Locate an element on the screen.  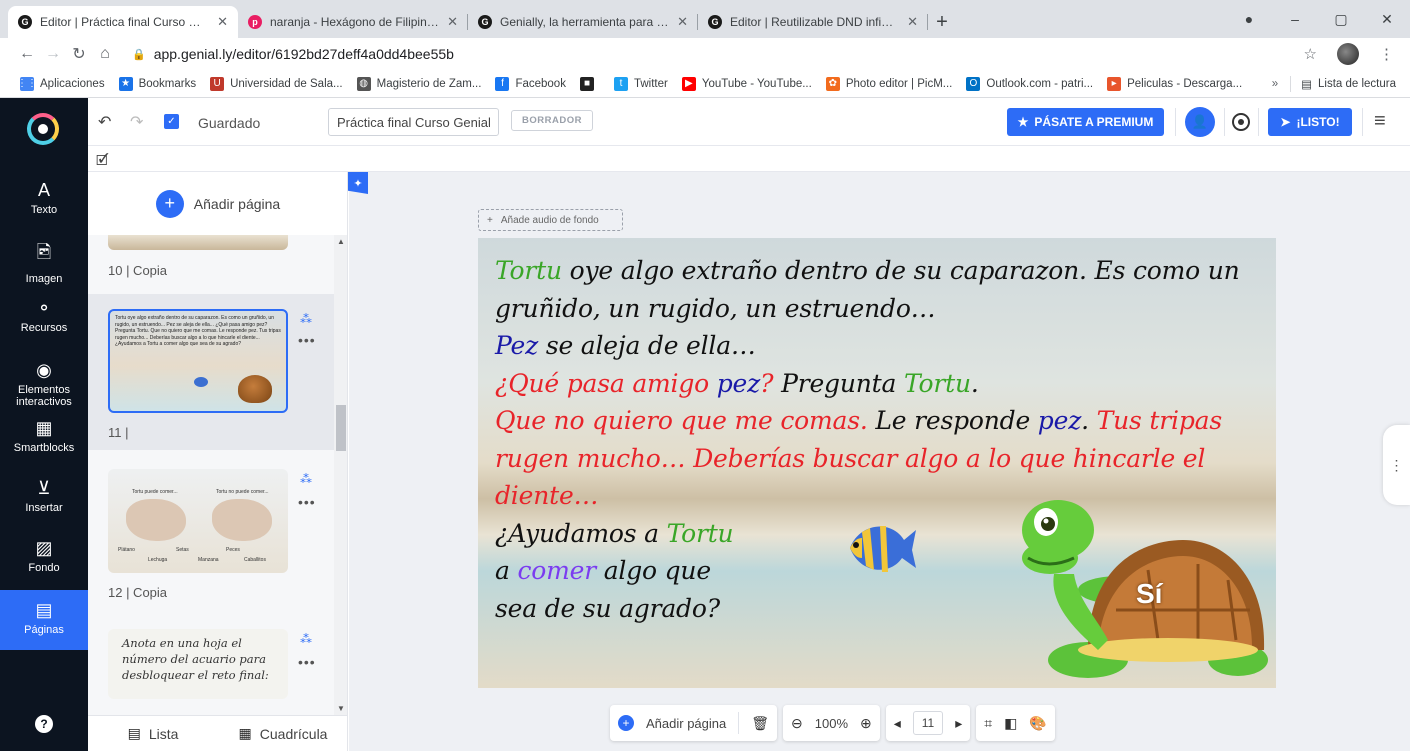
maximize-icon: ▢ is located at coordinates (1341, 19).